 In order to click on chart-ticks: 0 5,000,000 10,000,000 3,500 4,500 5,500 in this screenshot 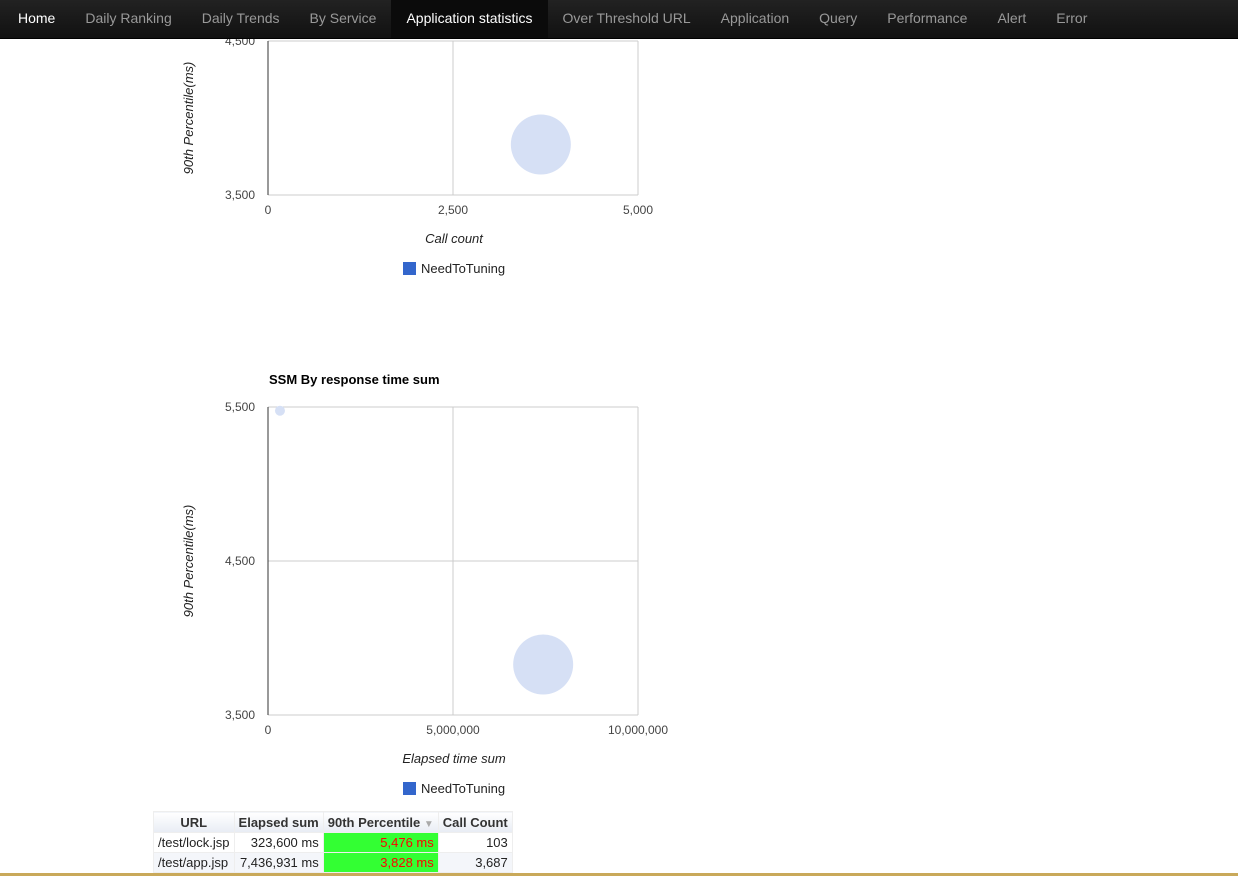, I will do `click(446, 568)`.